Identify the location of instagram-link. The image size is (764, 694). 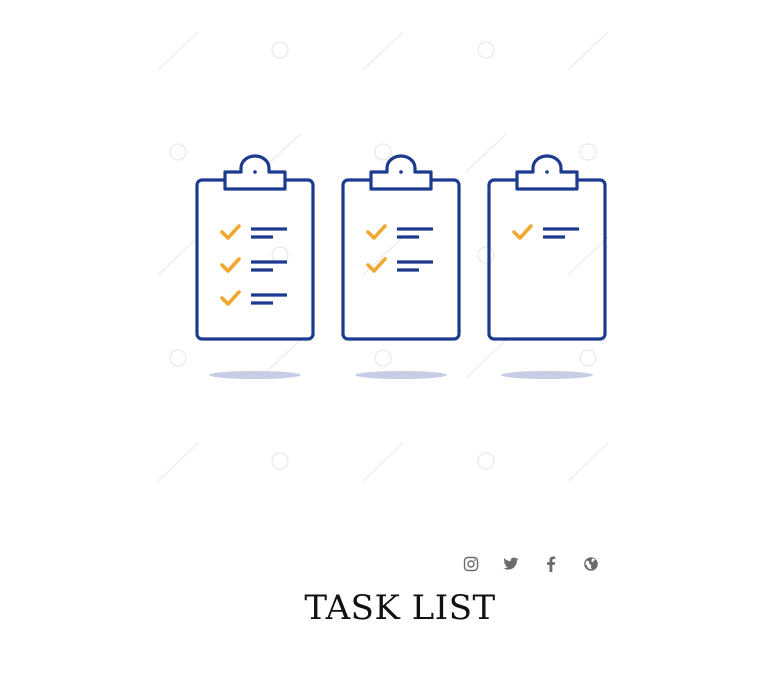
(471, 564).